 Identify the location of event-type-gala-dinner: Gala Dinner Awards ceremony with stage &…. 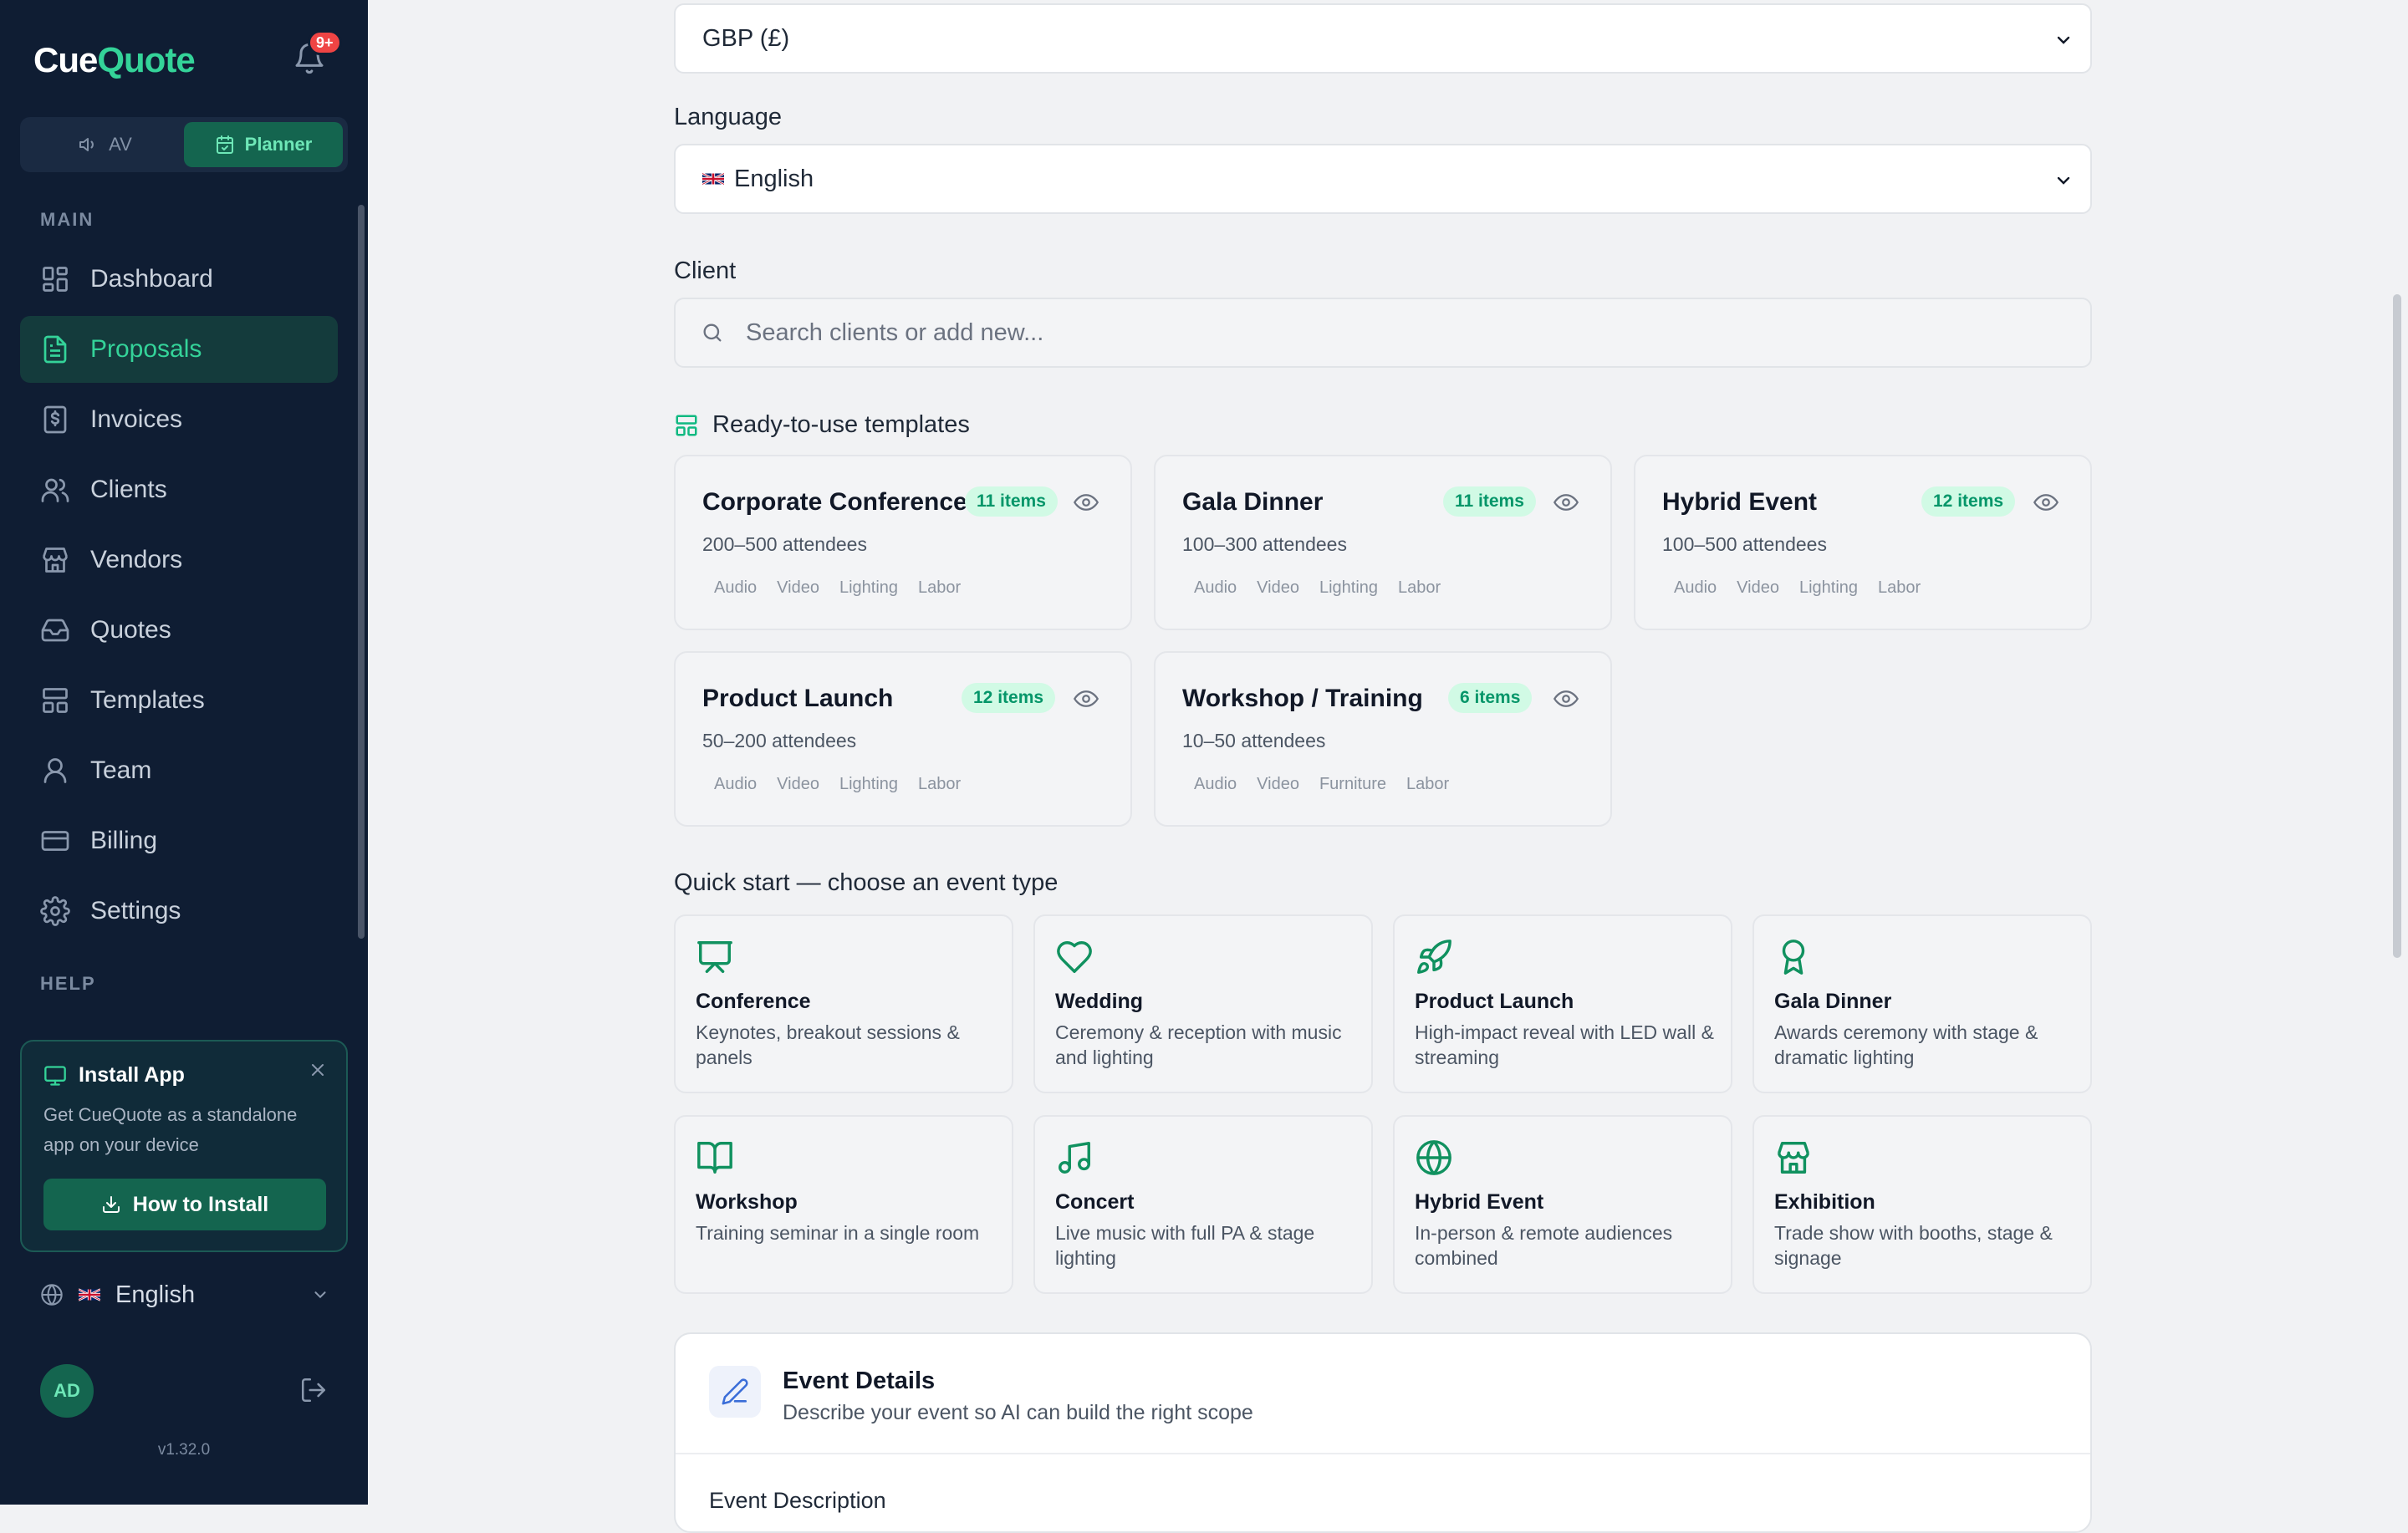
(1922, 1003).